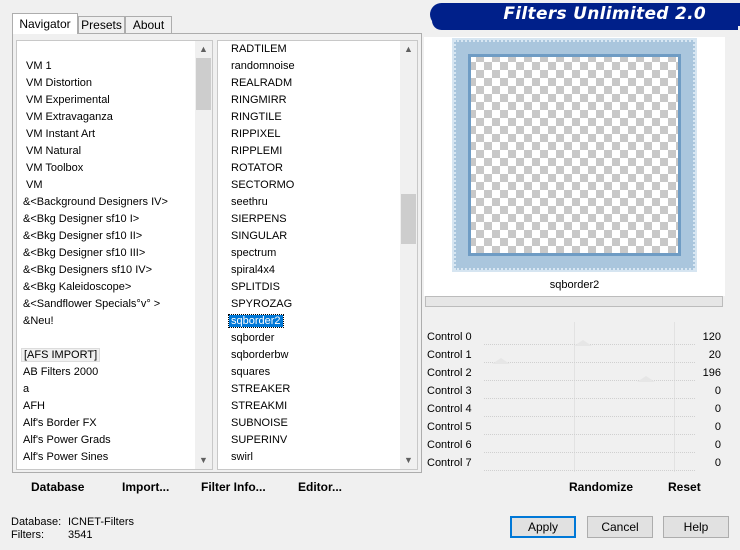  I want to click on list-item: randomnoise, so click(263, 66).